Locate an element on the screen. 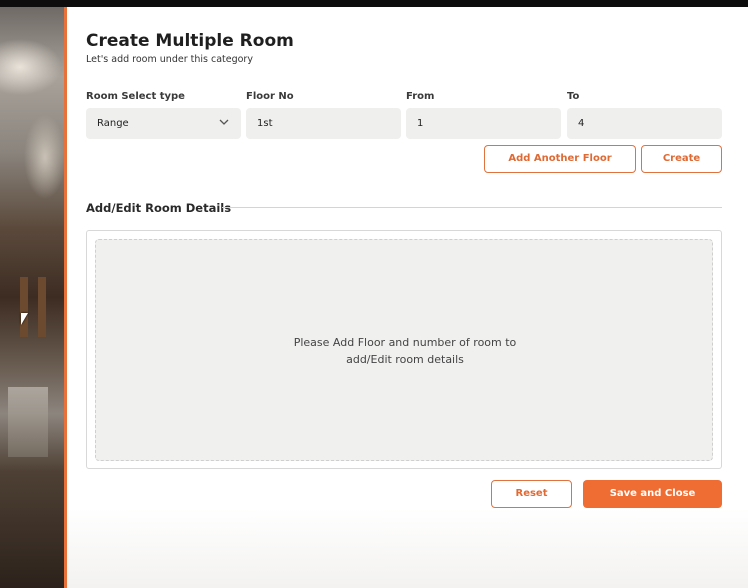 The image size is (748, 588). section-divider is located at coordinates (472, 207).